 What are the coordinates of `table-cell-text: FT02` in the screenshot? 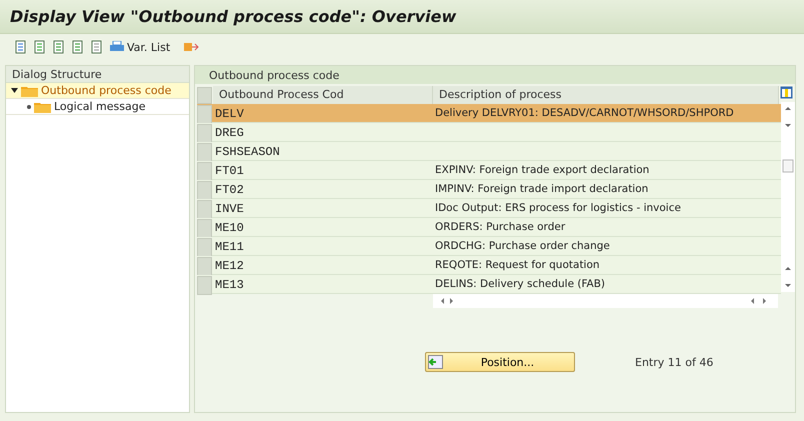 It's located at (229, 190).